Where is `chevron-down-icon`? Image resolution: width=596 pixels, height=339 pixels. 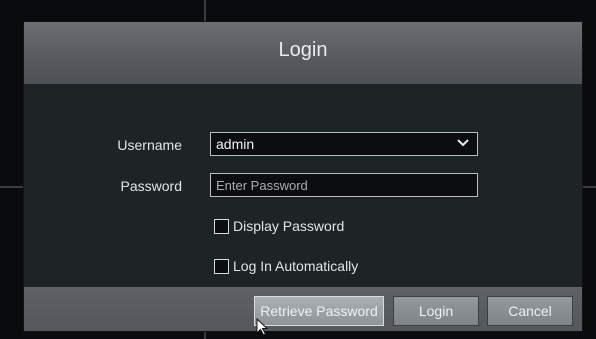
chevron-down-icon is located at coordinates (463, 143).